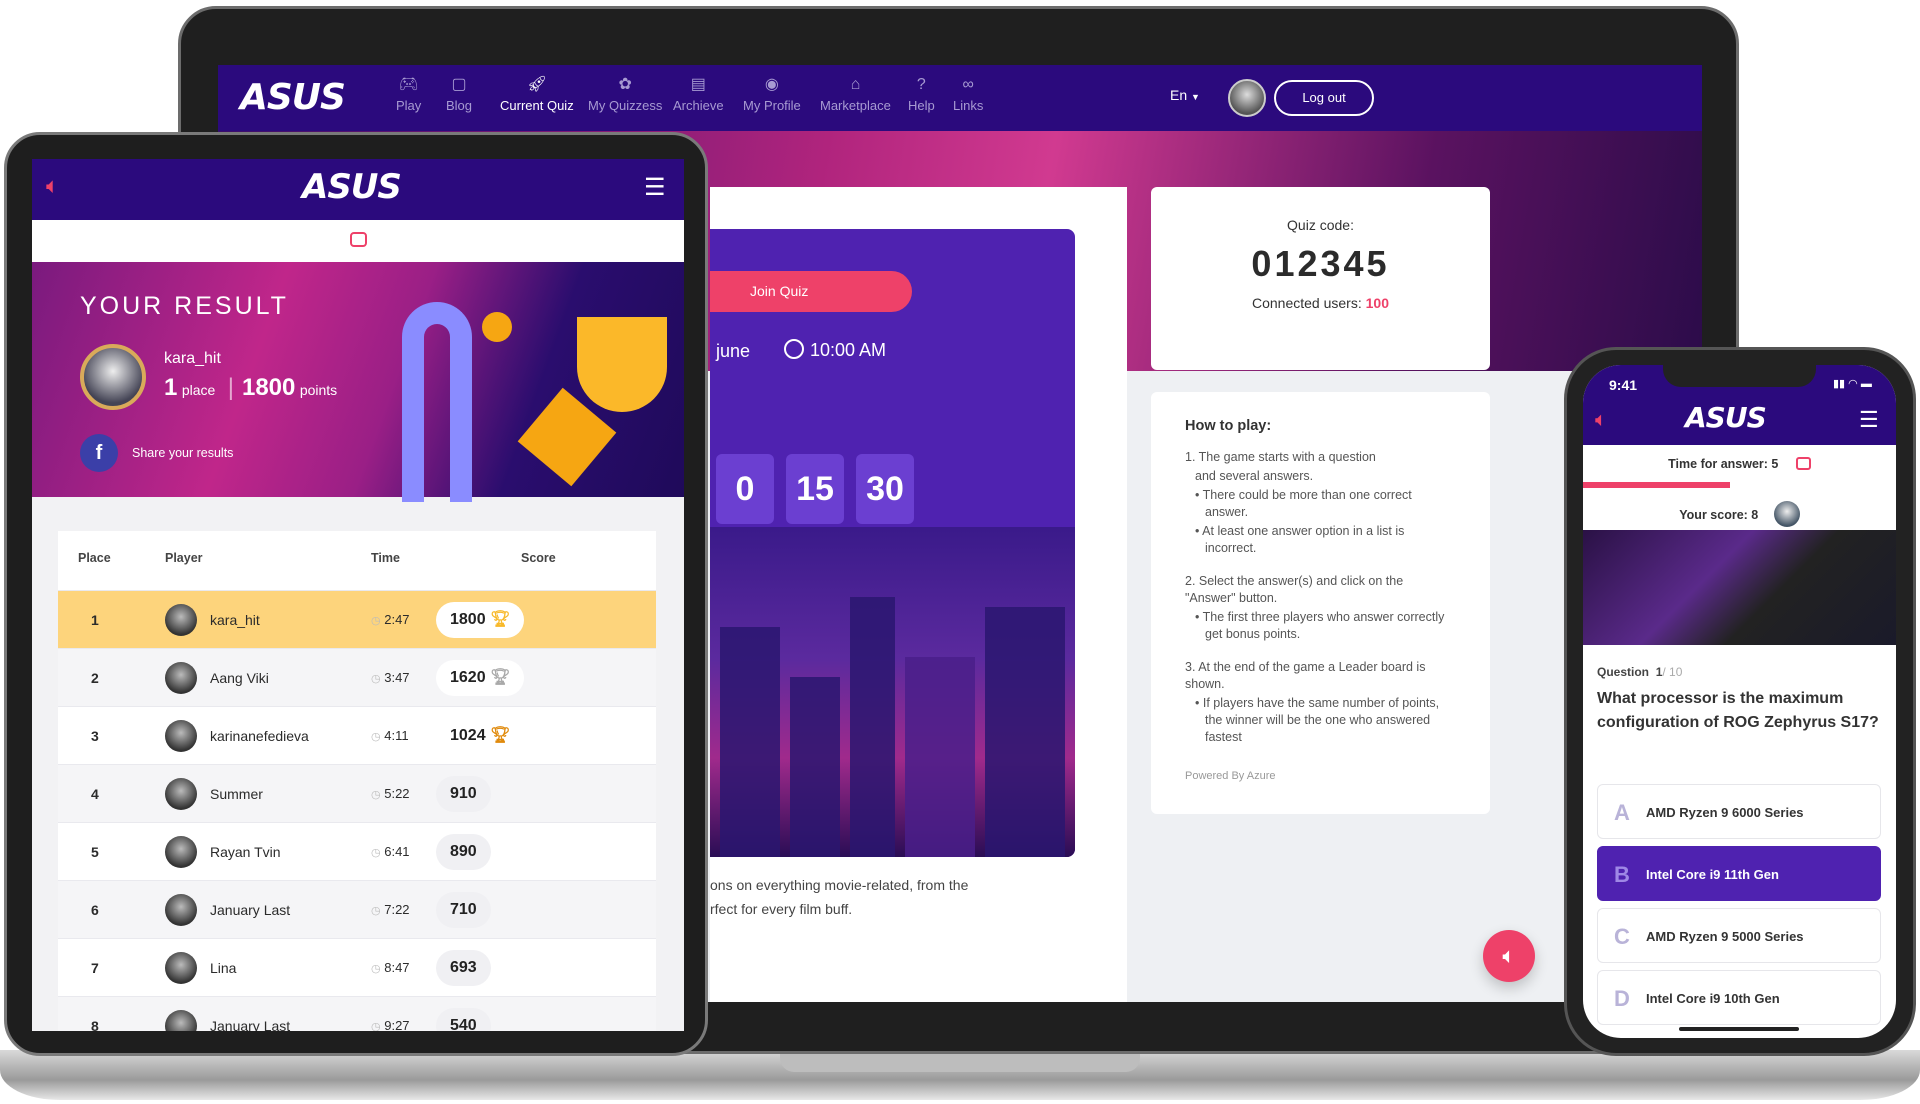 Image resolution: width=1920 pixels, height=1104 pixels. I want to click on rocket-icon: 🚀︎, so click(536, 84).